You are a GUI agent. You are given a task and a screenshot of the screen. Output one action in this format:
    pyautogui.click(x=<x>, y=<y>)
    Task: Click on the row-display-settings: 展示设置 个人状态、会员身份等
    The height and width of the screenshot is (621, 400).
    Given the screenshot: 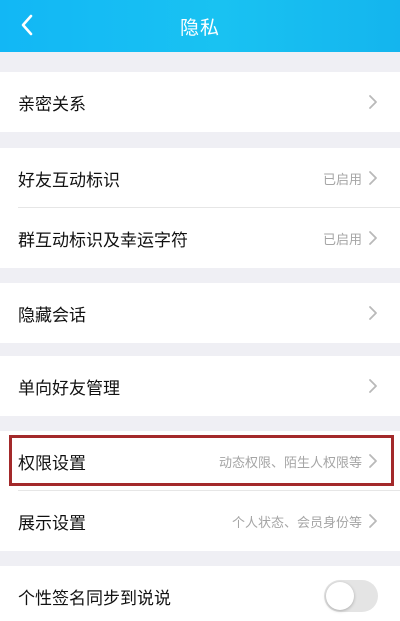 What is the action you would take?
    pyautogui.click(x=200, y=521)
    